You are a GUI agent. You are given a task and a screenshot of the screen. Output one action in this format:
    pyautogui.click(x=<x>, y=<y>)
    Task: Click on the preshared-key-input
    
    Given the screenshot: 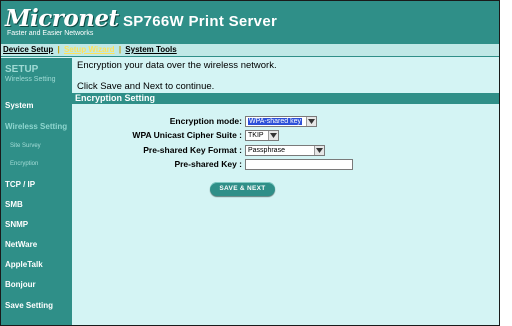 What is the action you would take?
    pyautogui.click(x=299, y=164)
    